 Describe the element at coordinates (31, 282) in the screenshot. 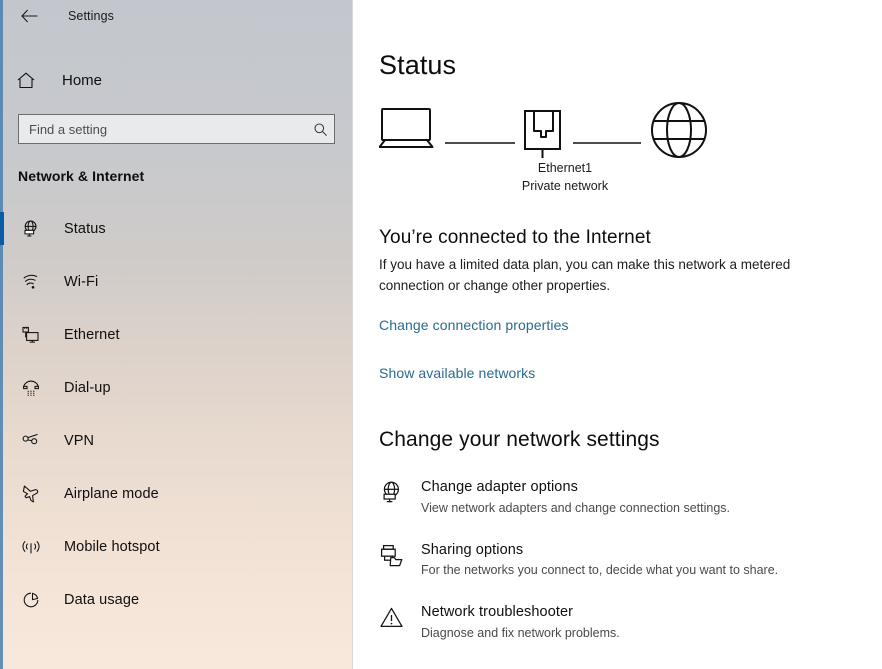

I see `wifi-icon` at that location.